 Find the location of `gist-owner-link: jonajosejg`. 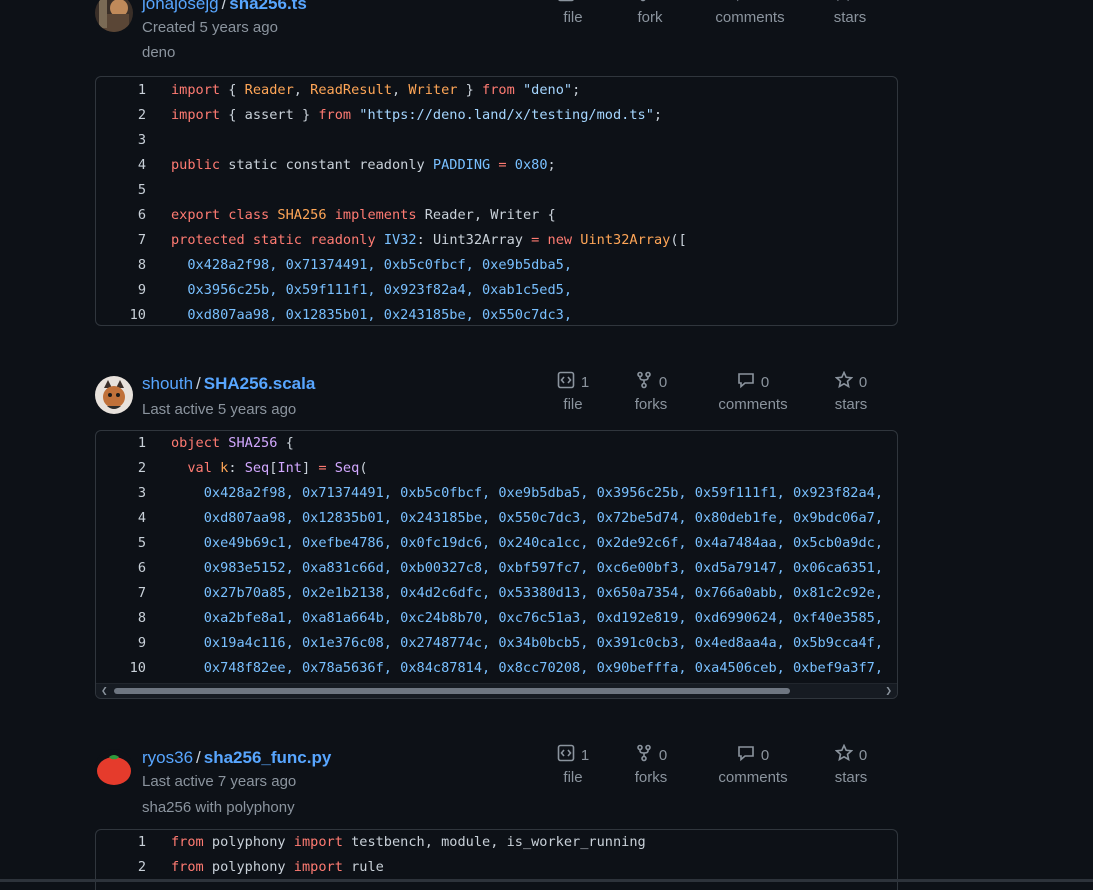

gist-owner-link: jonajosejg is located at coordinates (180, 6).